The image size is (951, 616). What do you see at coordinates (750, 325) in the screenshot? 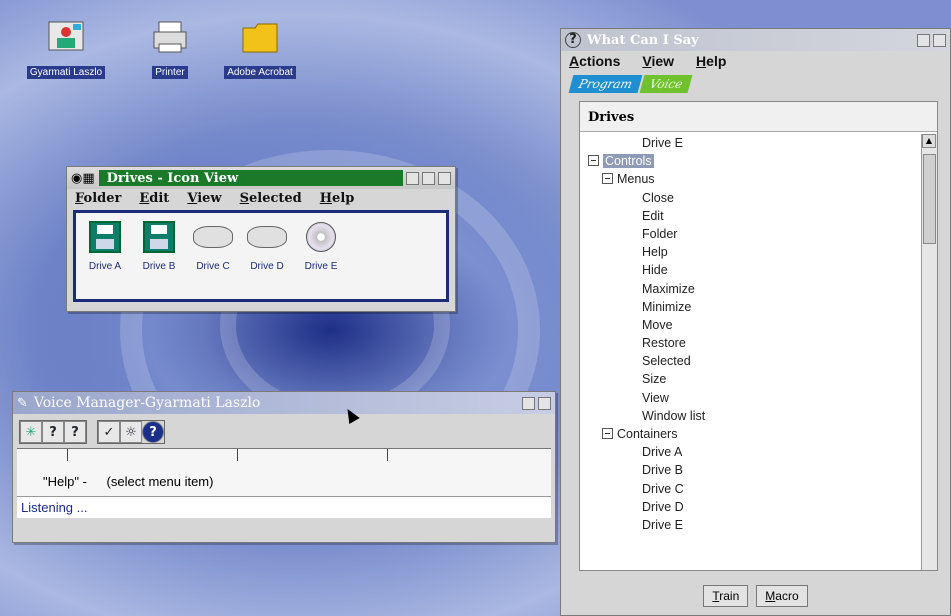
I see `tree-item: Move` at bounding box center [750, 325].